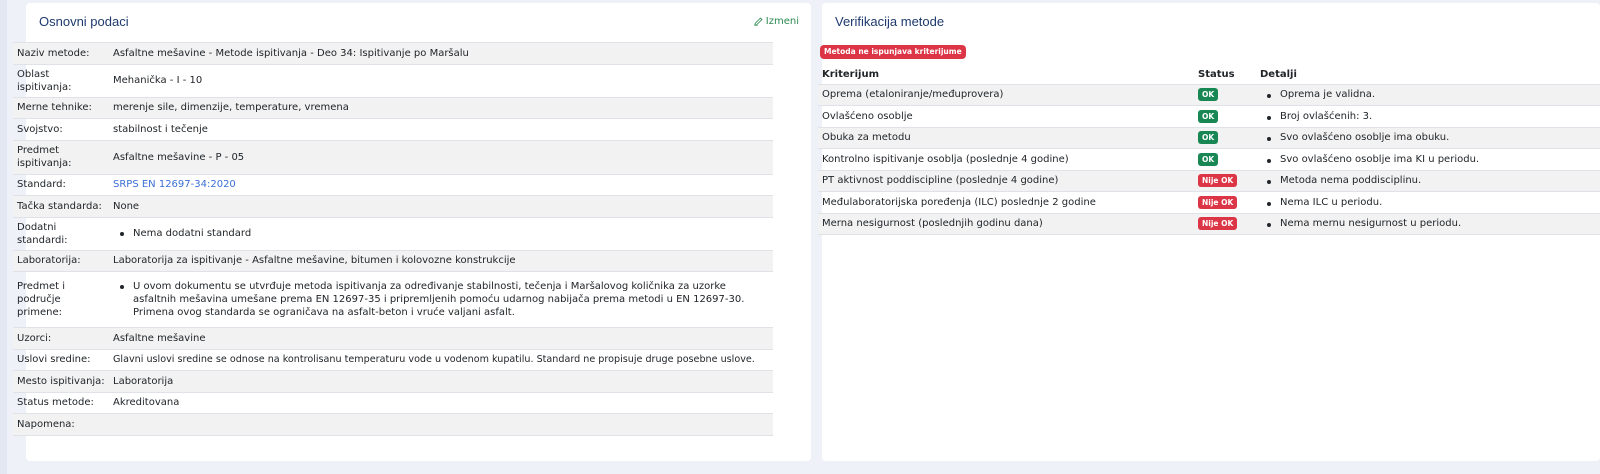  I want to click on row-label: Predmet ispitivanja:, so click(61, 156).